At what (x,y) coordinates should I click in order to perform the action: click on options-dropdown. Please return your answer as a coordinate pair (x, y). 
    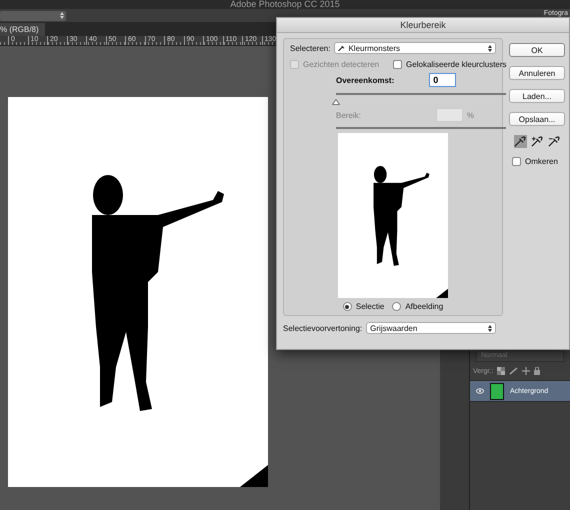
    Looking at the image, I should click on (33, 15).